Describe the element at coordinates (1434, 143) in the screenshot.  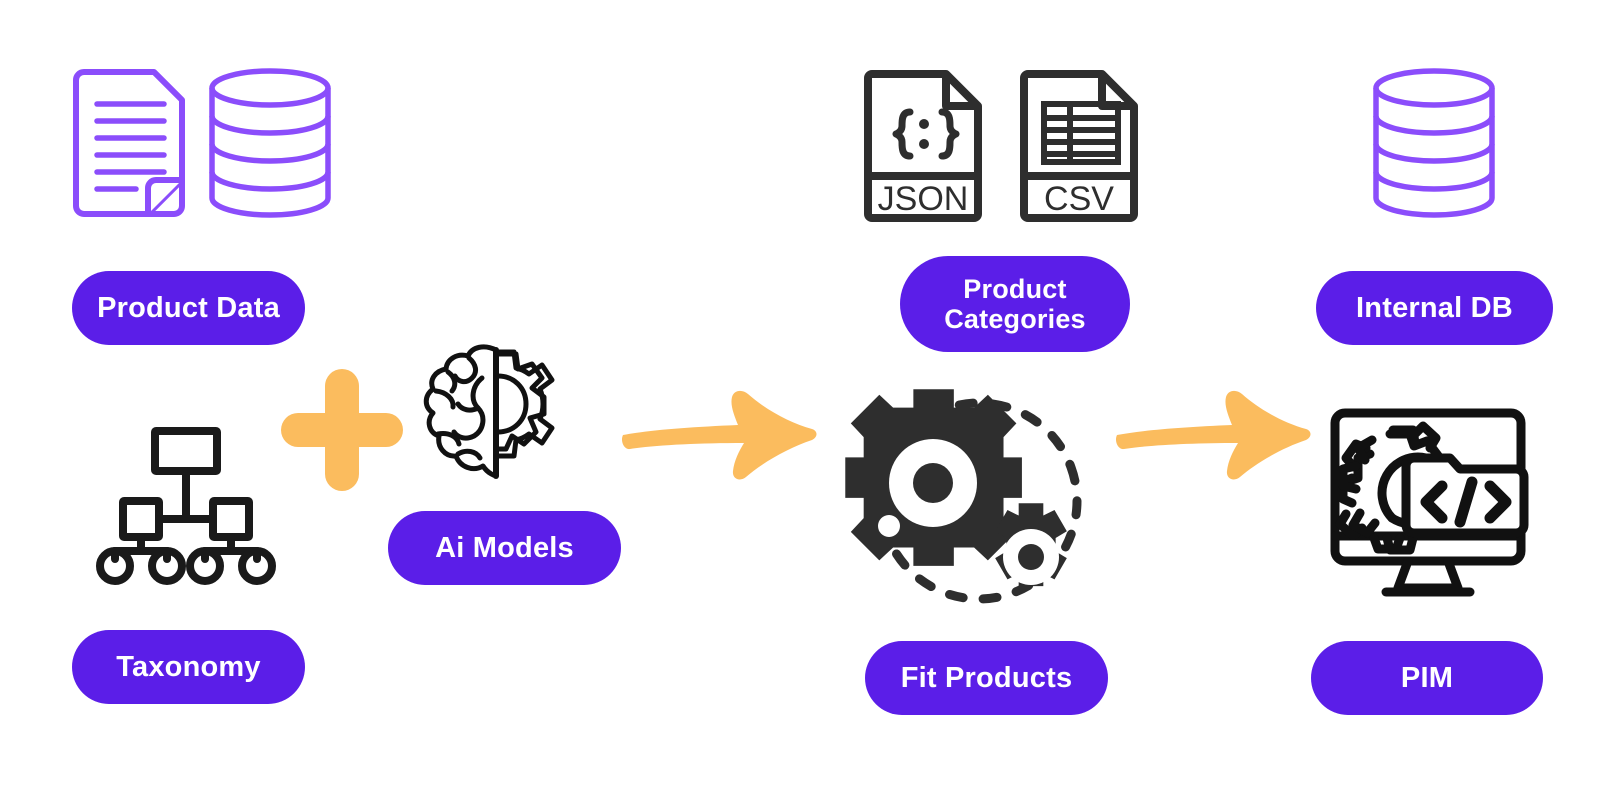
I see `database-cylinder-icon-internal-db` at that location.